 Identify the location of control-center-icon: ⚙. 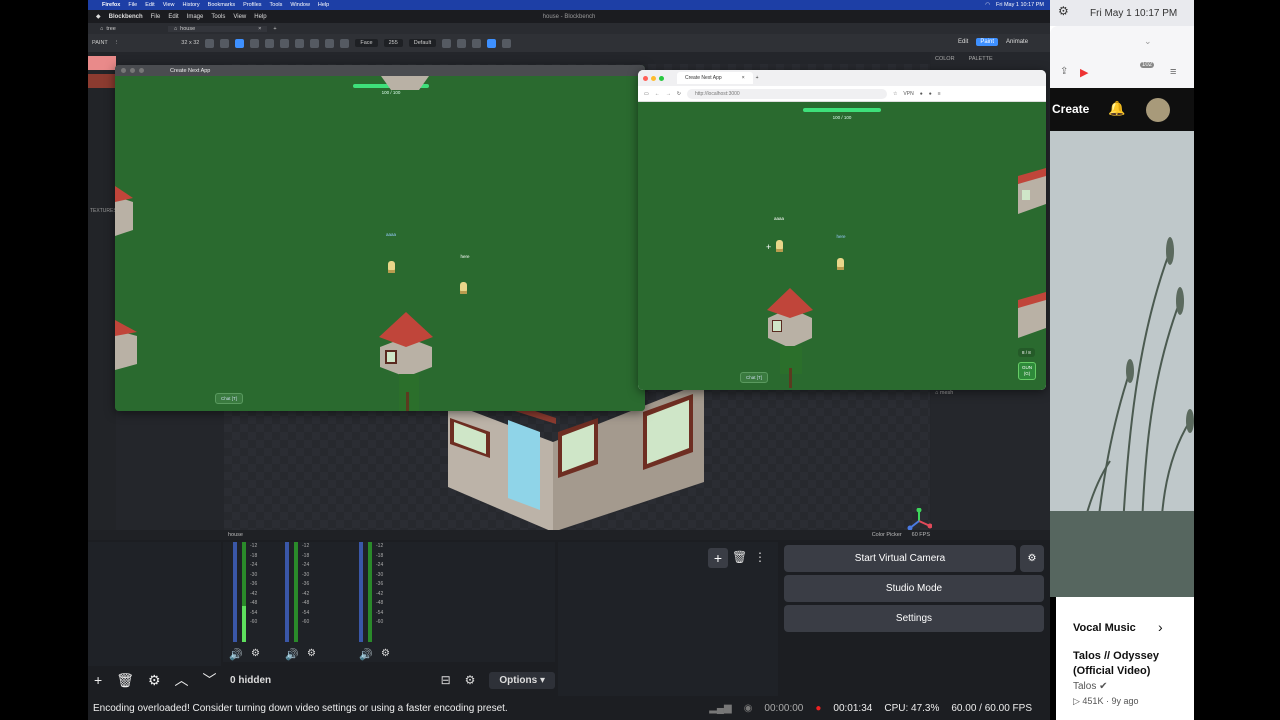
(1063, 11).